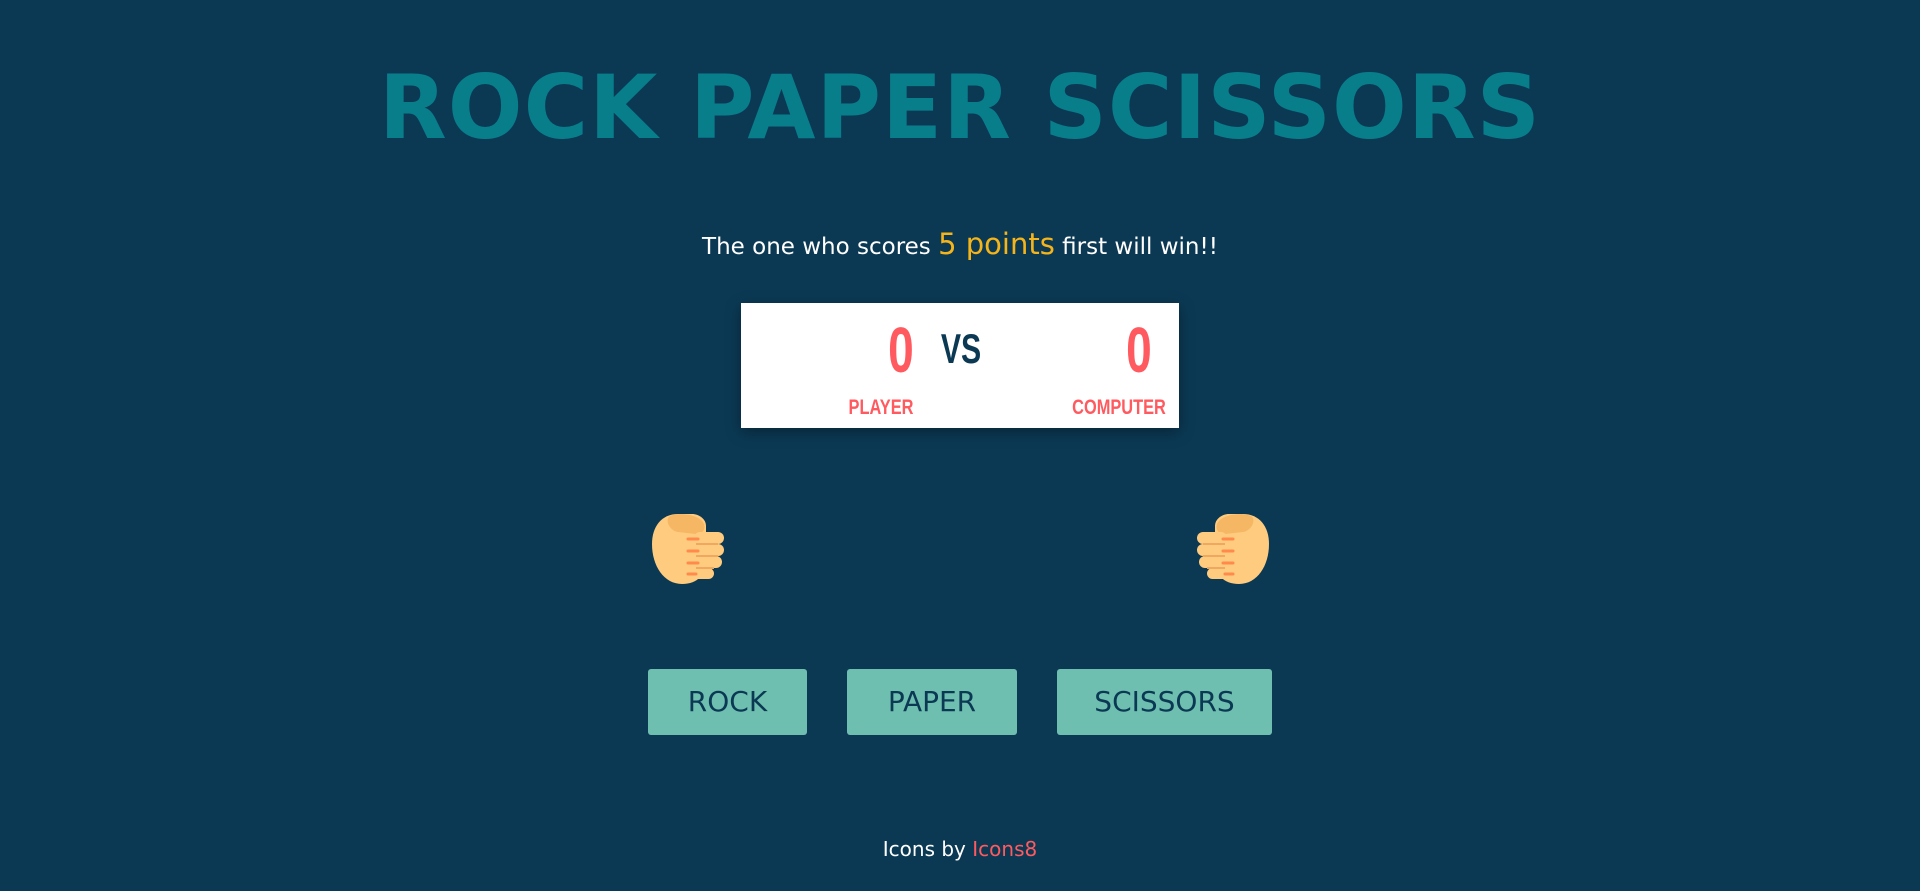 The image size is (1920, 891). I want to click on points-target: 5 points, so click(996, 244).